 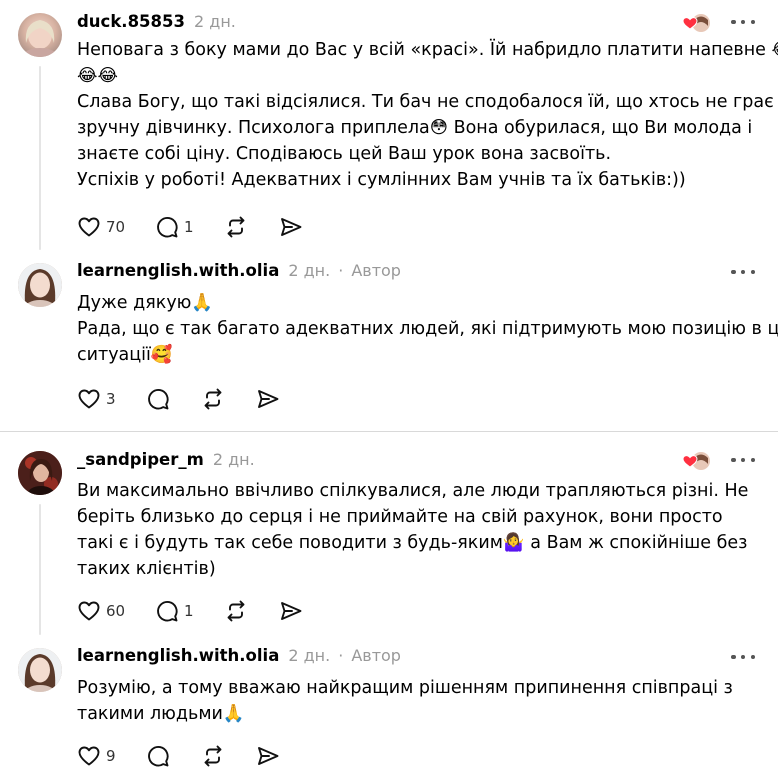 What do you see at coordinates (146, 569) in the screenshot?
I see `comment-line: таких клієнтів)` at bounding box center [146, 569].